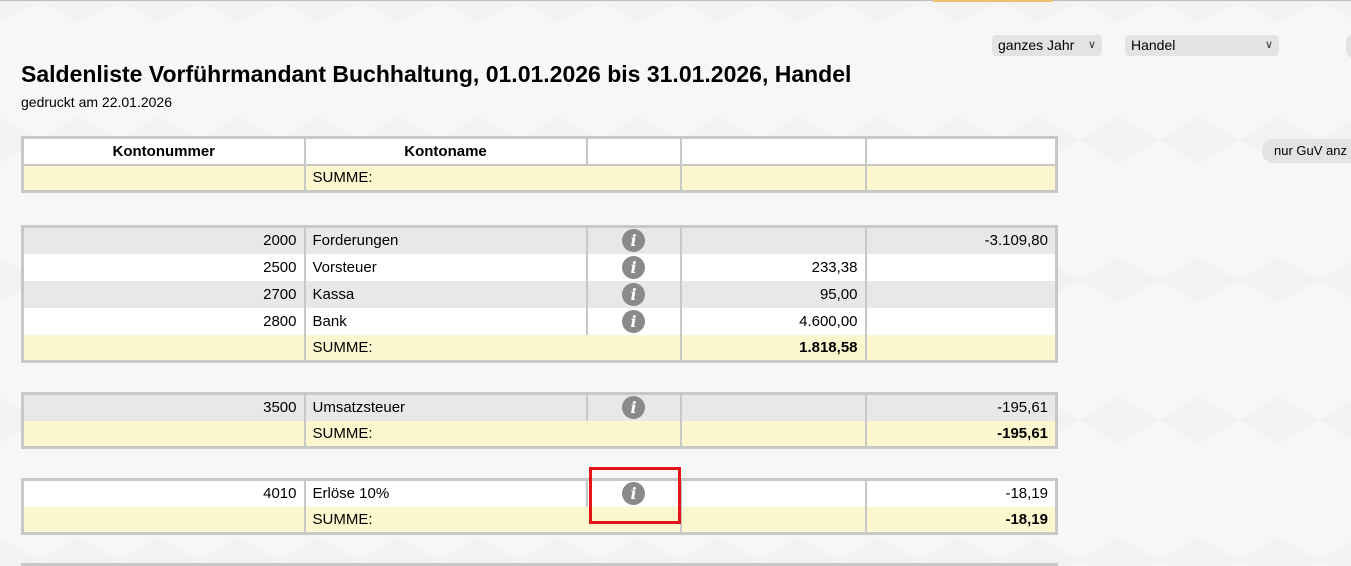  I want to click on column-info, so click(633, 151).